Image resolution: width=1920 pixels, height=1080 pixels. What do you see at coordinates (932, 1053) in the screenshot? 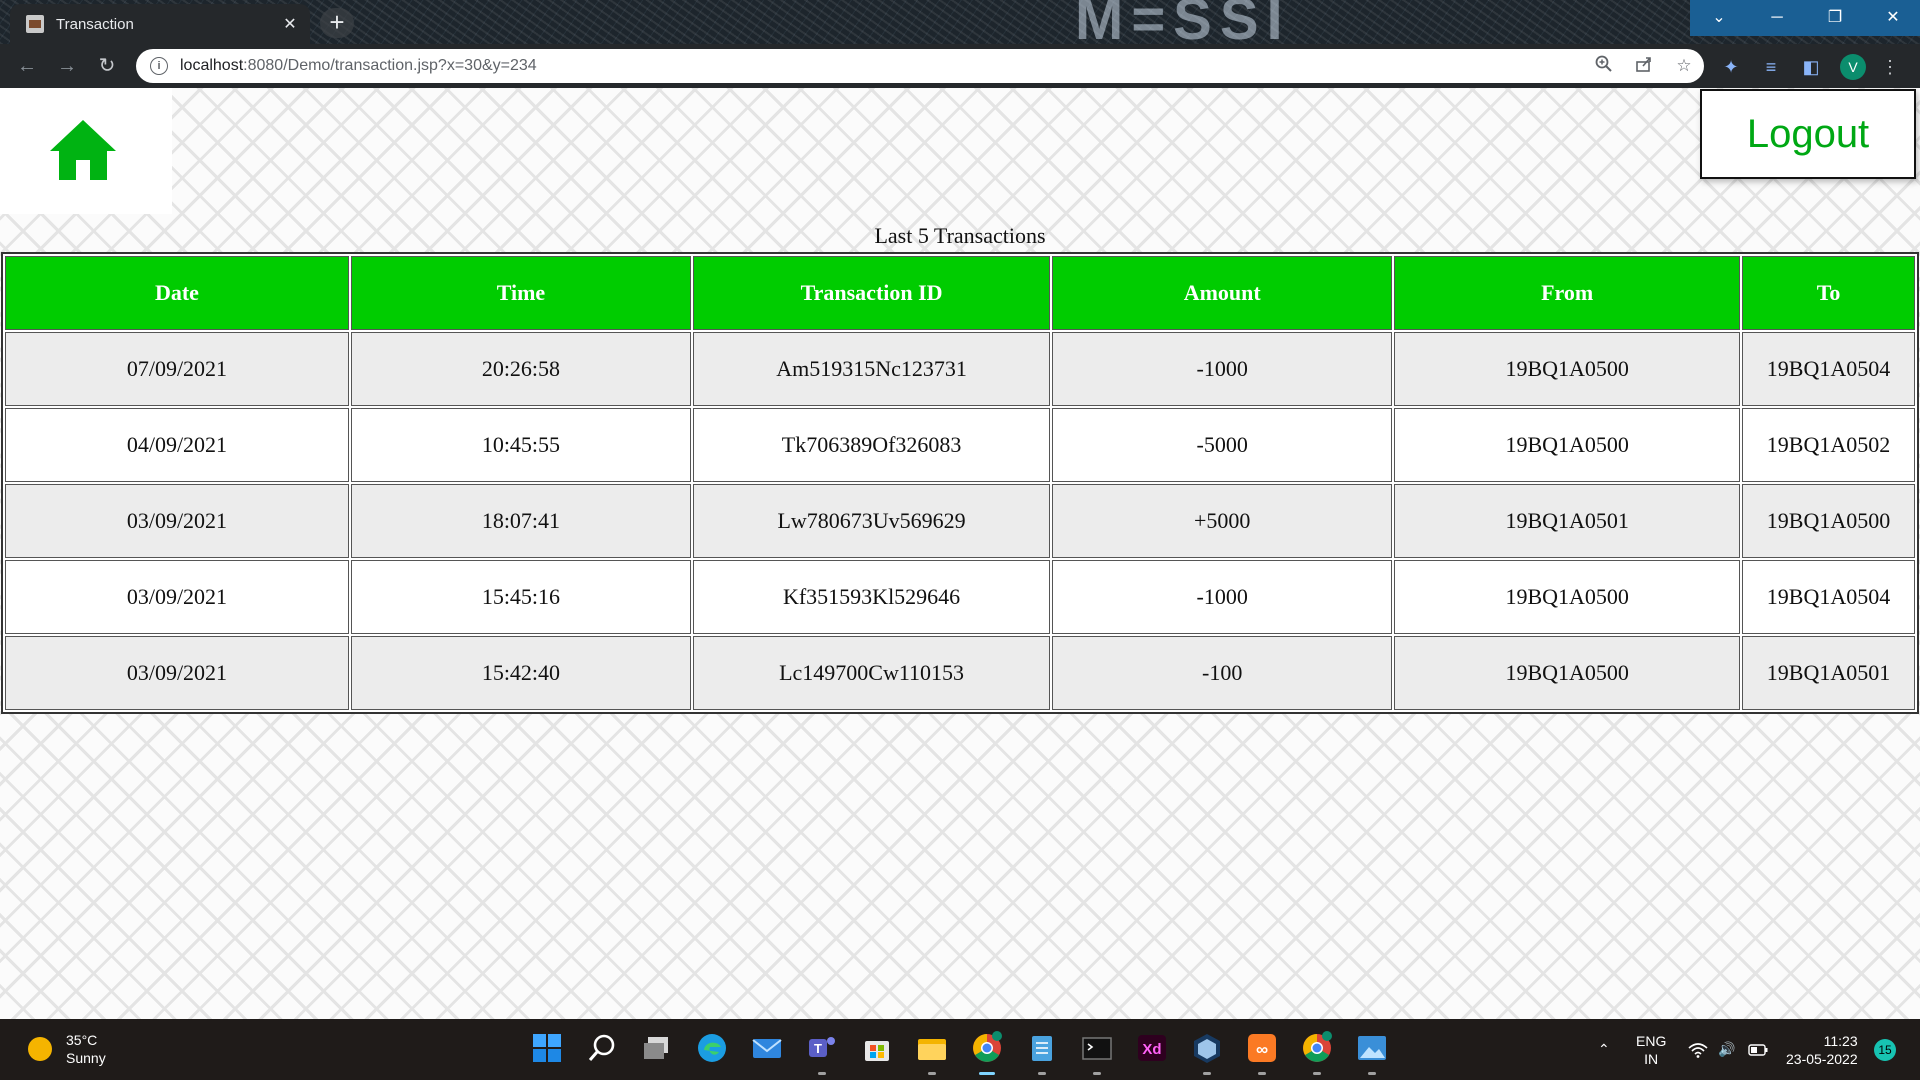
I see `file-explorer-icon` at bounding box center [932, 1053].